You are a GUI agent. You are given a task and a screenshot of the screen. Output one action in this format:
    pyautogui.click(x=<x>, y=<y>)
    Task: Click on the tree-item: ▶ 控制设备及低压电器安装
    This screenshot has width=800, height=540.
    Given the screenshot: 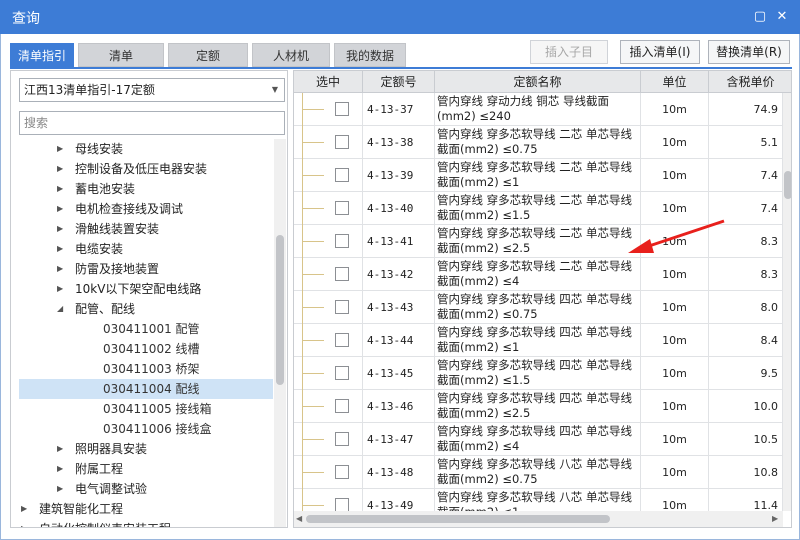 What is the action you would take?
    pyautogui.click(x=146, y=169)
    